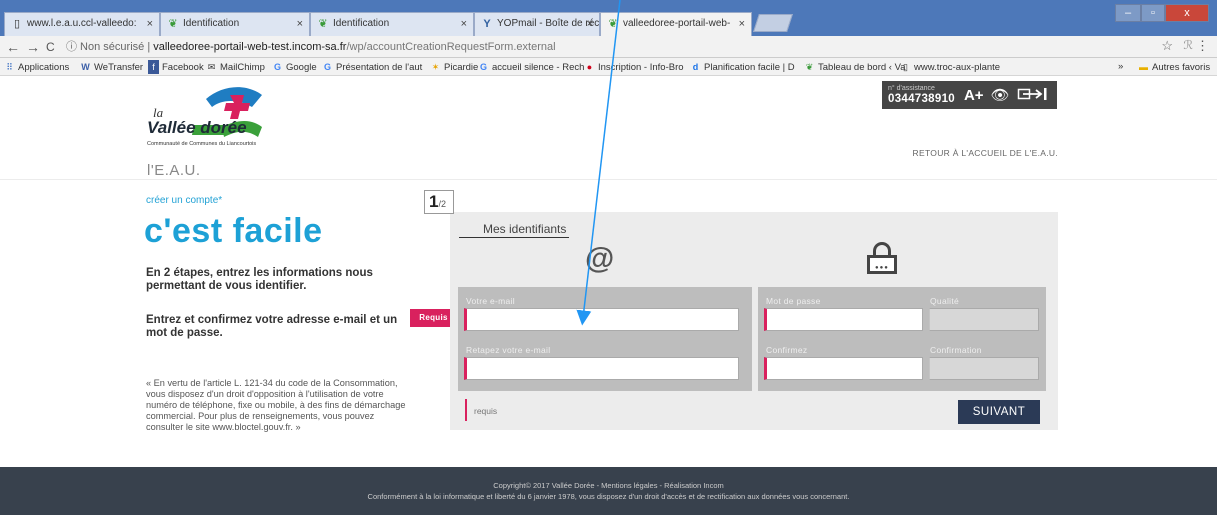 The width and height of the screenshot is (1217, 515). What do you see at coordinates (174, 170) in the screenshot?
I see `site-name: l'E.A.U.` at bounding box center [174, 170].